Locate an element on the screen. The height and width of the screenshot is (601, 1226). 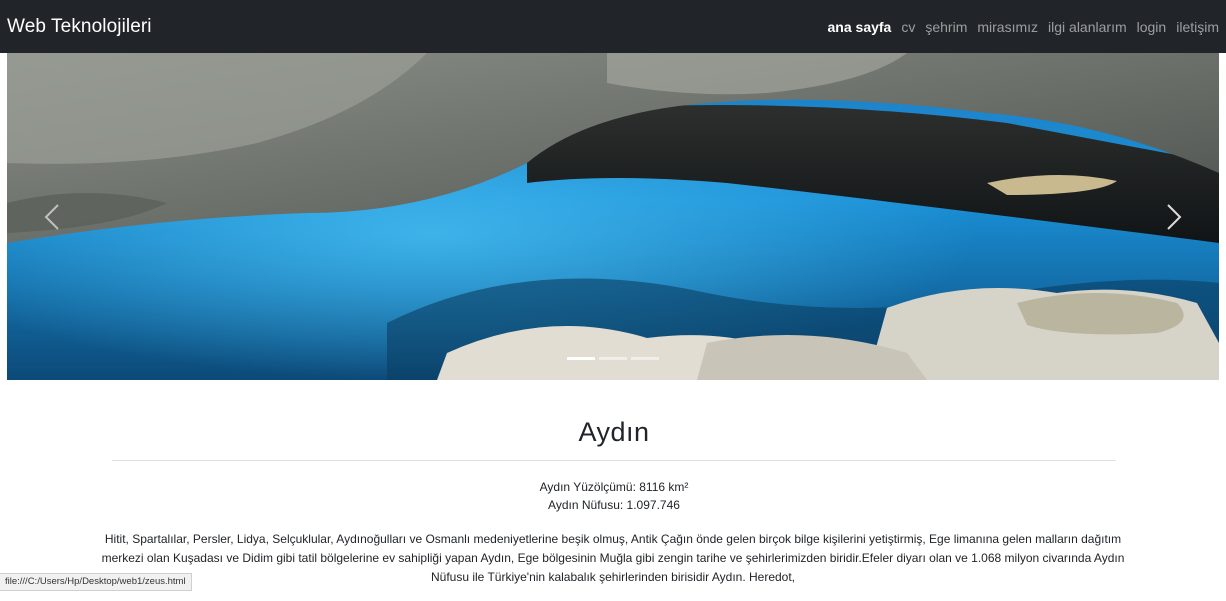
nav-link-iletisim: iletişim is located at coordinates (1197, 27).